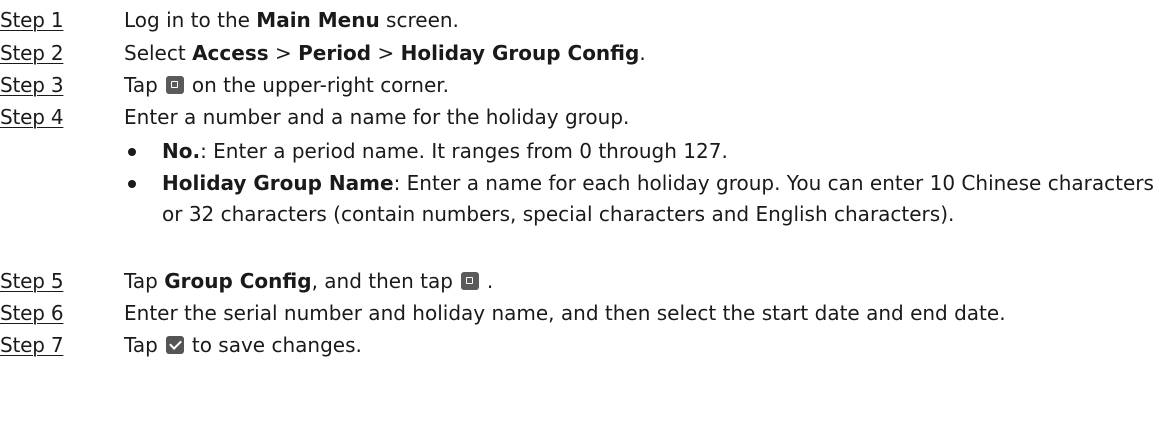 The height and width of the screenshot is (435, 1176). Describe the element at coordinates (32, 345) in the screenshot. I see `step-label: Step 7` at that location.